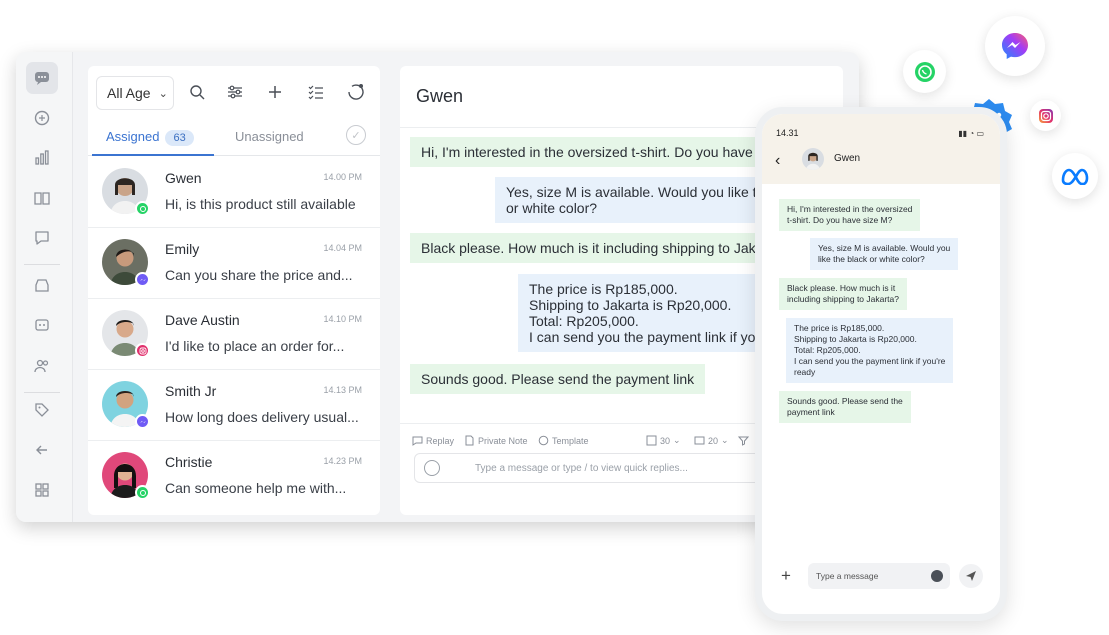  I want to click on meta-icon, so click(1075, 176).